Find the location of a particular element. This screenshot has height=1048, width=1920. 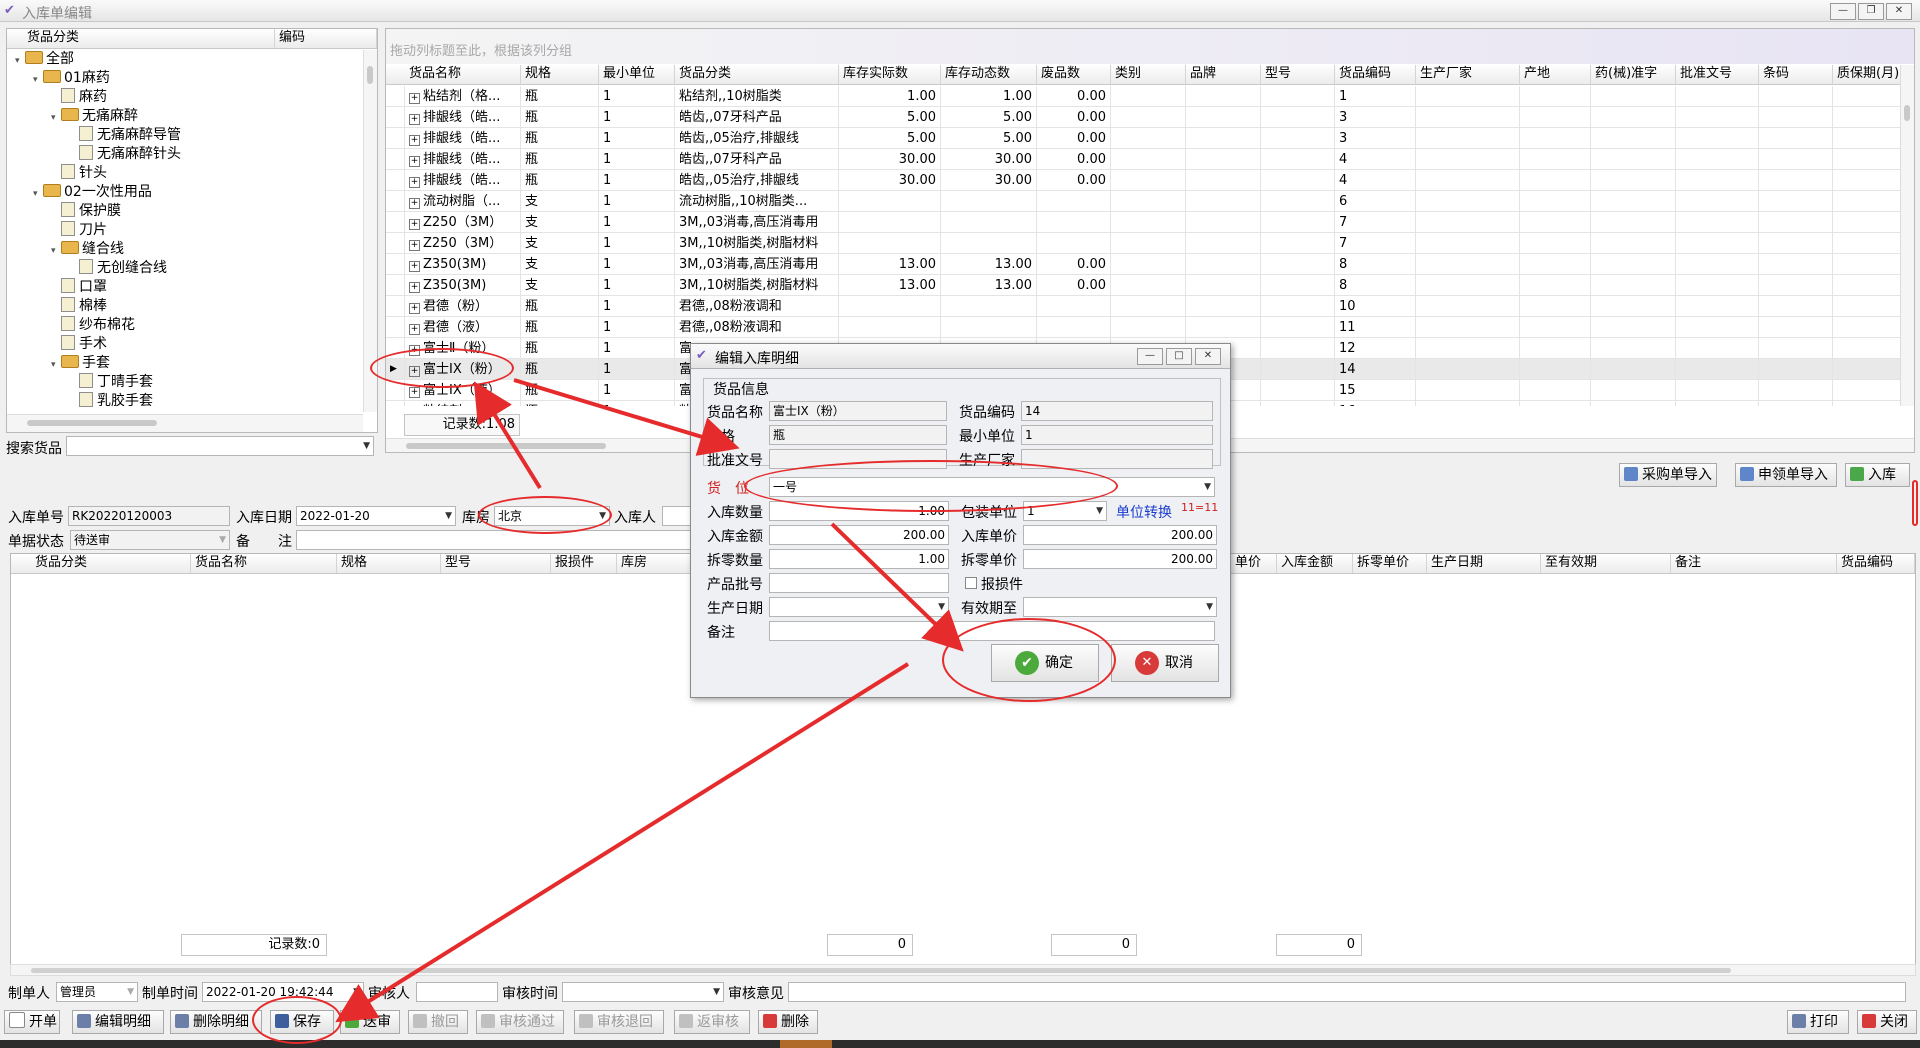

goods-table-row: + 君德（液）瓶 1 君德,,08粉液调和 11 is located at coordinates (1143, 327).